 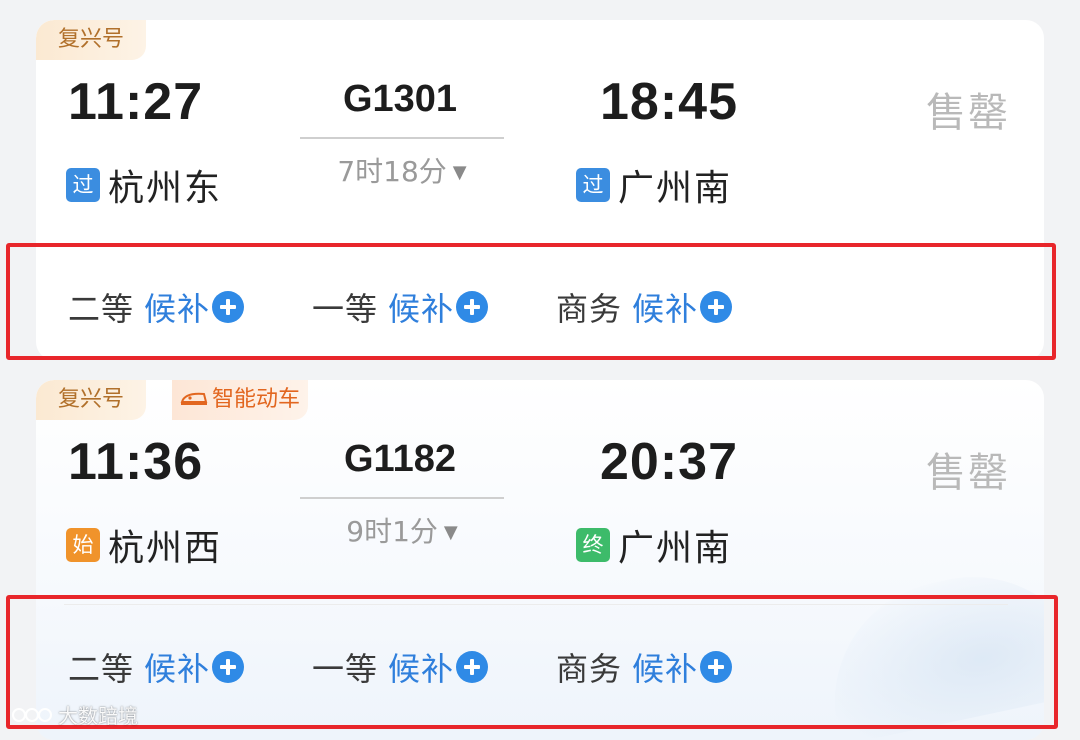 I want to click on smart-emu-tag: 智能动车, so click(x=240, y=400).